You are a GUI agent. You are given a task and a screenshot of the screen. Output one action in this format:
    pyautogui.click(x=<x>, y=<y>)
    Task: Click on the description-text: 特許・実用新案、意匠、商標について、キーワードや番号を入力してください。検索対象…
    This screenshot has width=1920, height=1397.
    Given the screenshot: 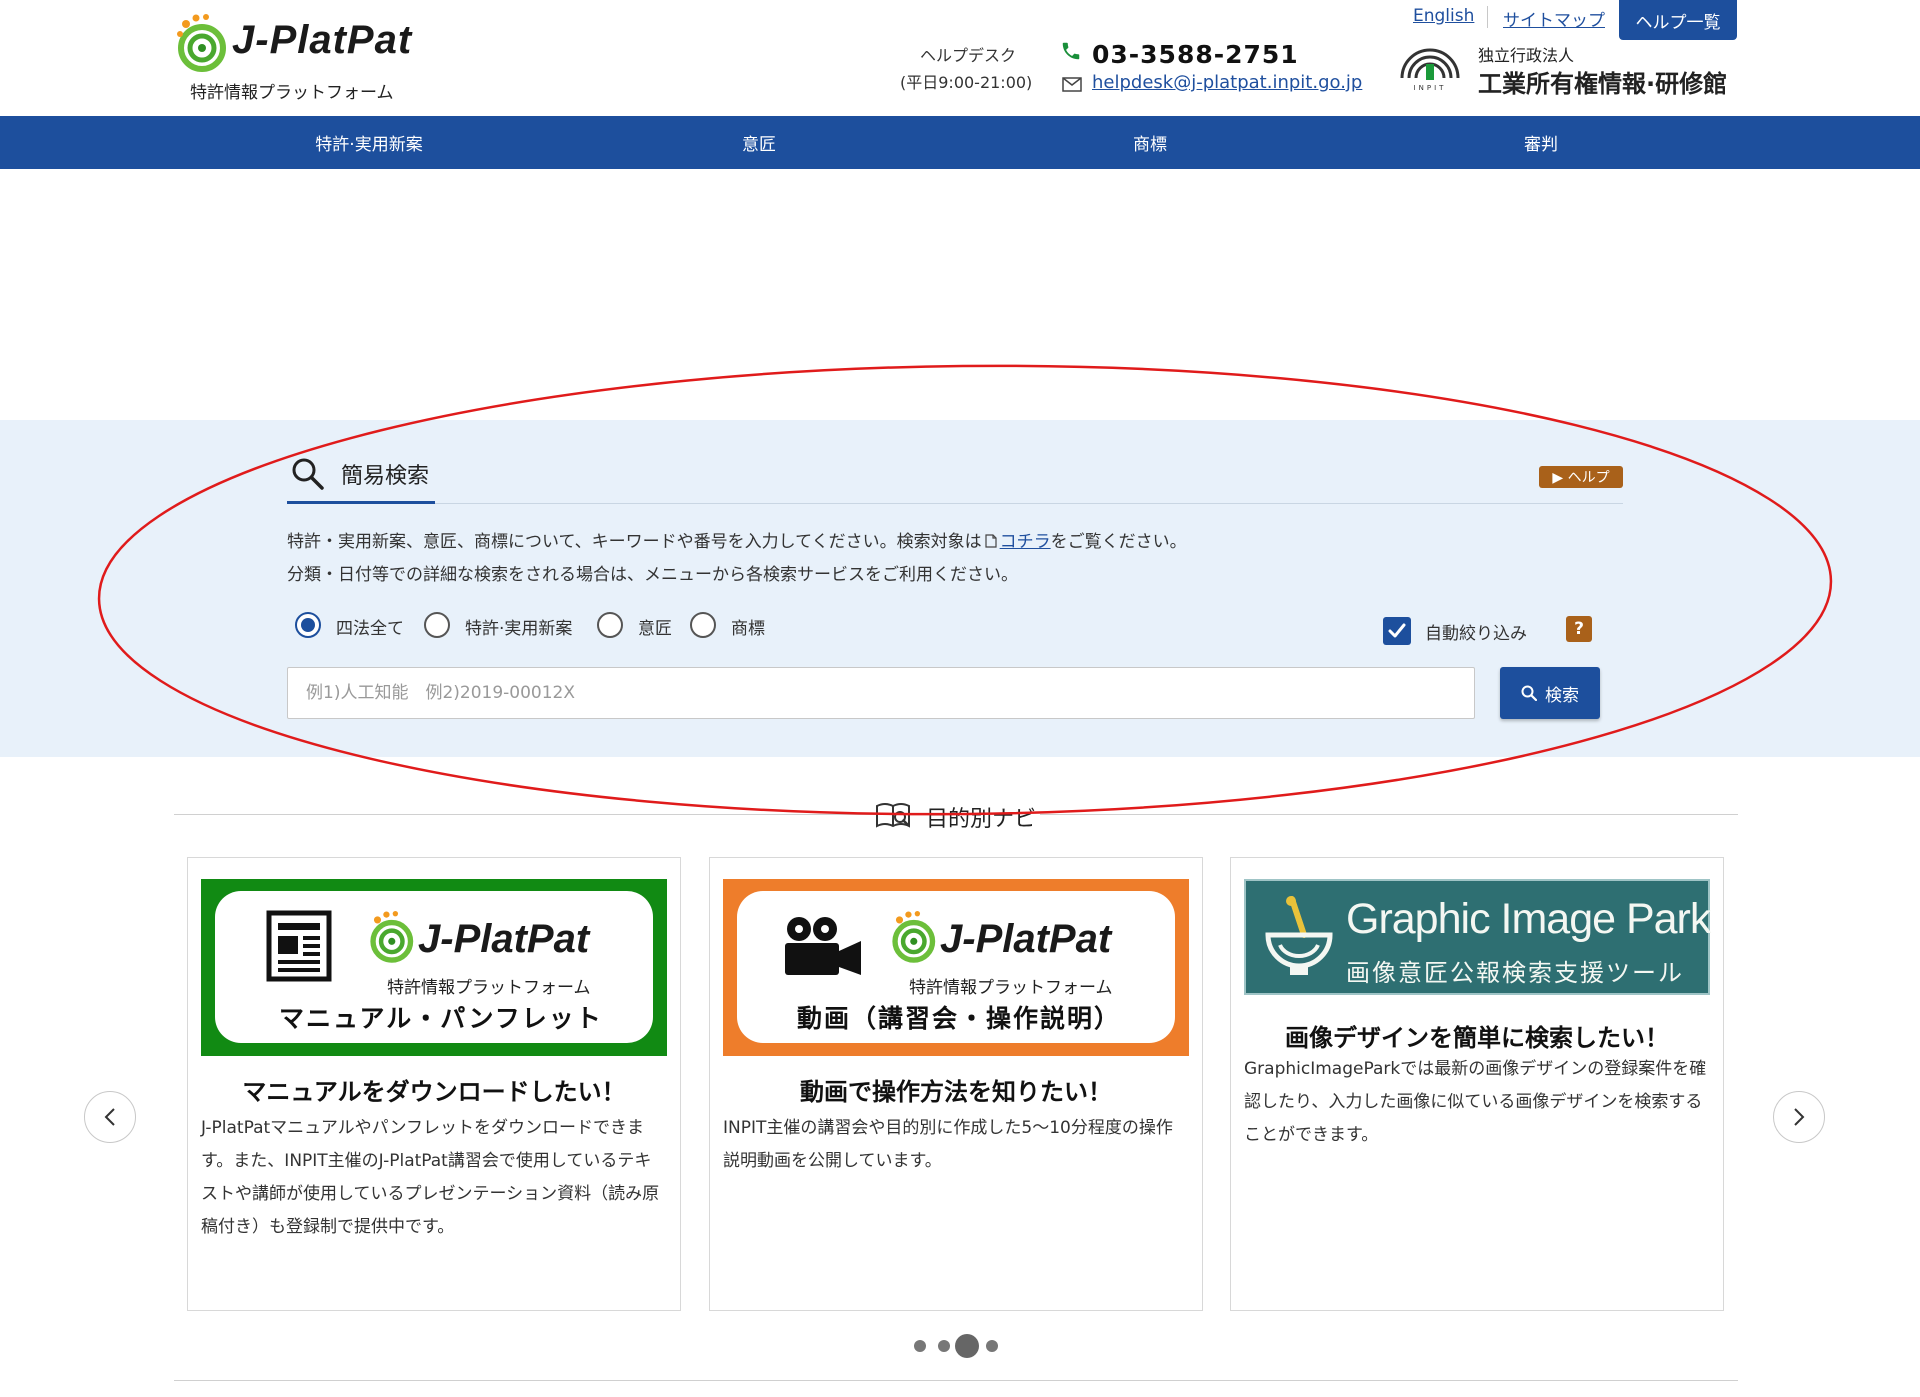 What is the action you would take?
    pyautogui.click(x=634, y=542)
    